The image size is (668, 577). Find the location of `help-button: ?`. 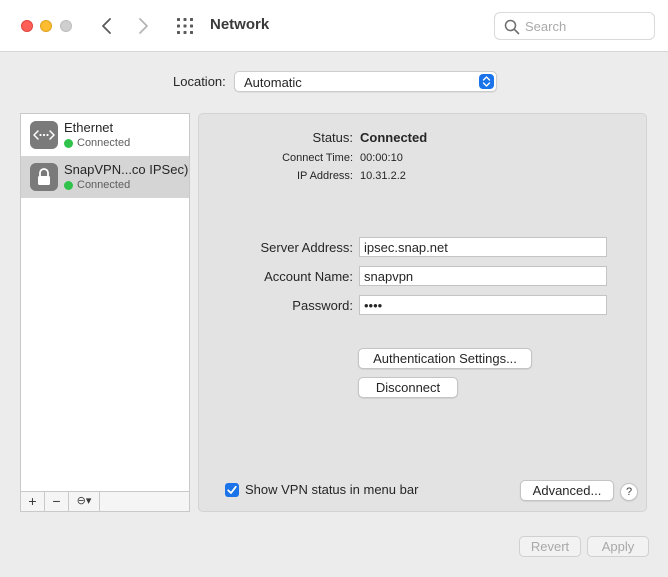

help-button: ? is located at coordinates (629, 492).